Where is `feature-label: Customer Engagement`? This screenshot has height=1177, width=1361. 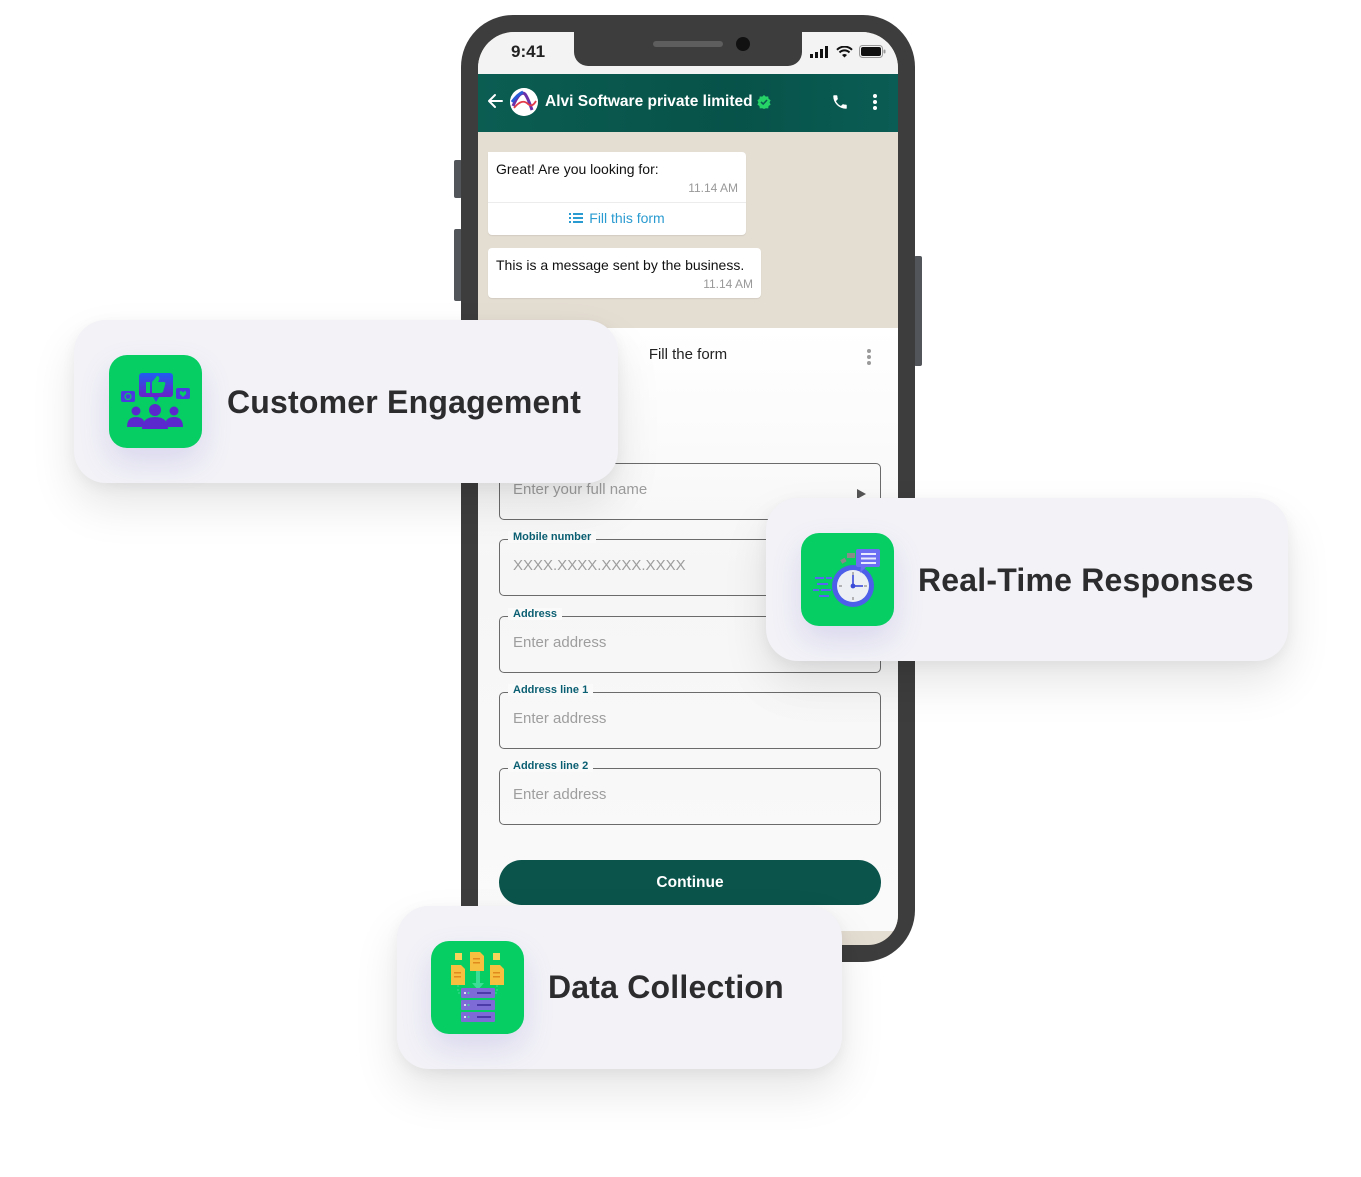 feature-label: Customer Engagement is located at coordinates (404, 402).